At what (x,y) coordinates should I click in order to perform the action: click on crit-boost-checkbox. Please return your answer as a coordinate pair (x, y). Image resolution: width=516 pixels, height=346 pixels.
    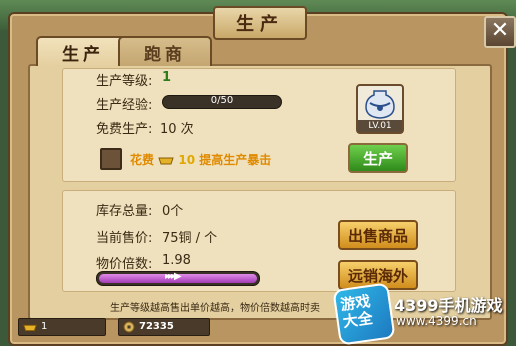
    Looking at the image, I should click on (111, 159).